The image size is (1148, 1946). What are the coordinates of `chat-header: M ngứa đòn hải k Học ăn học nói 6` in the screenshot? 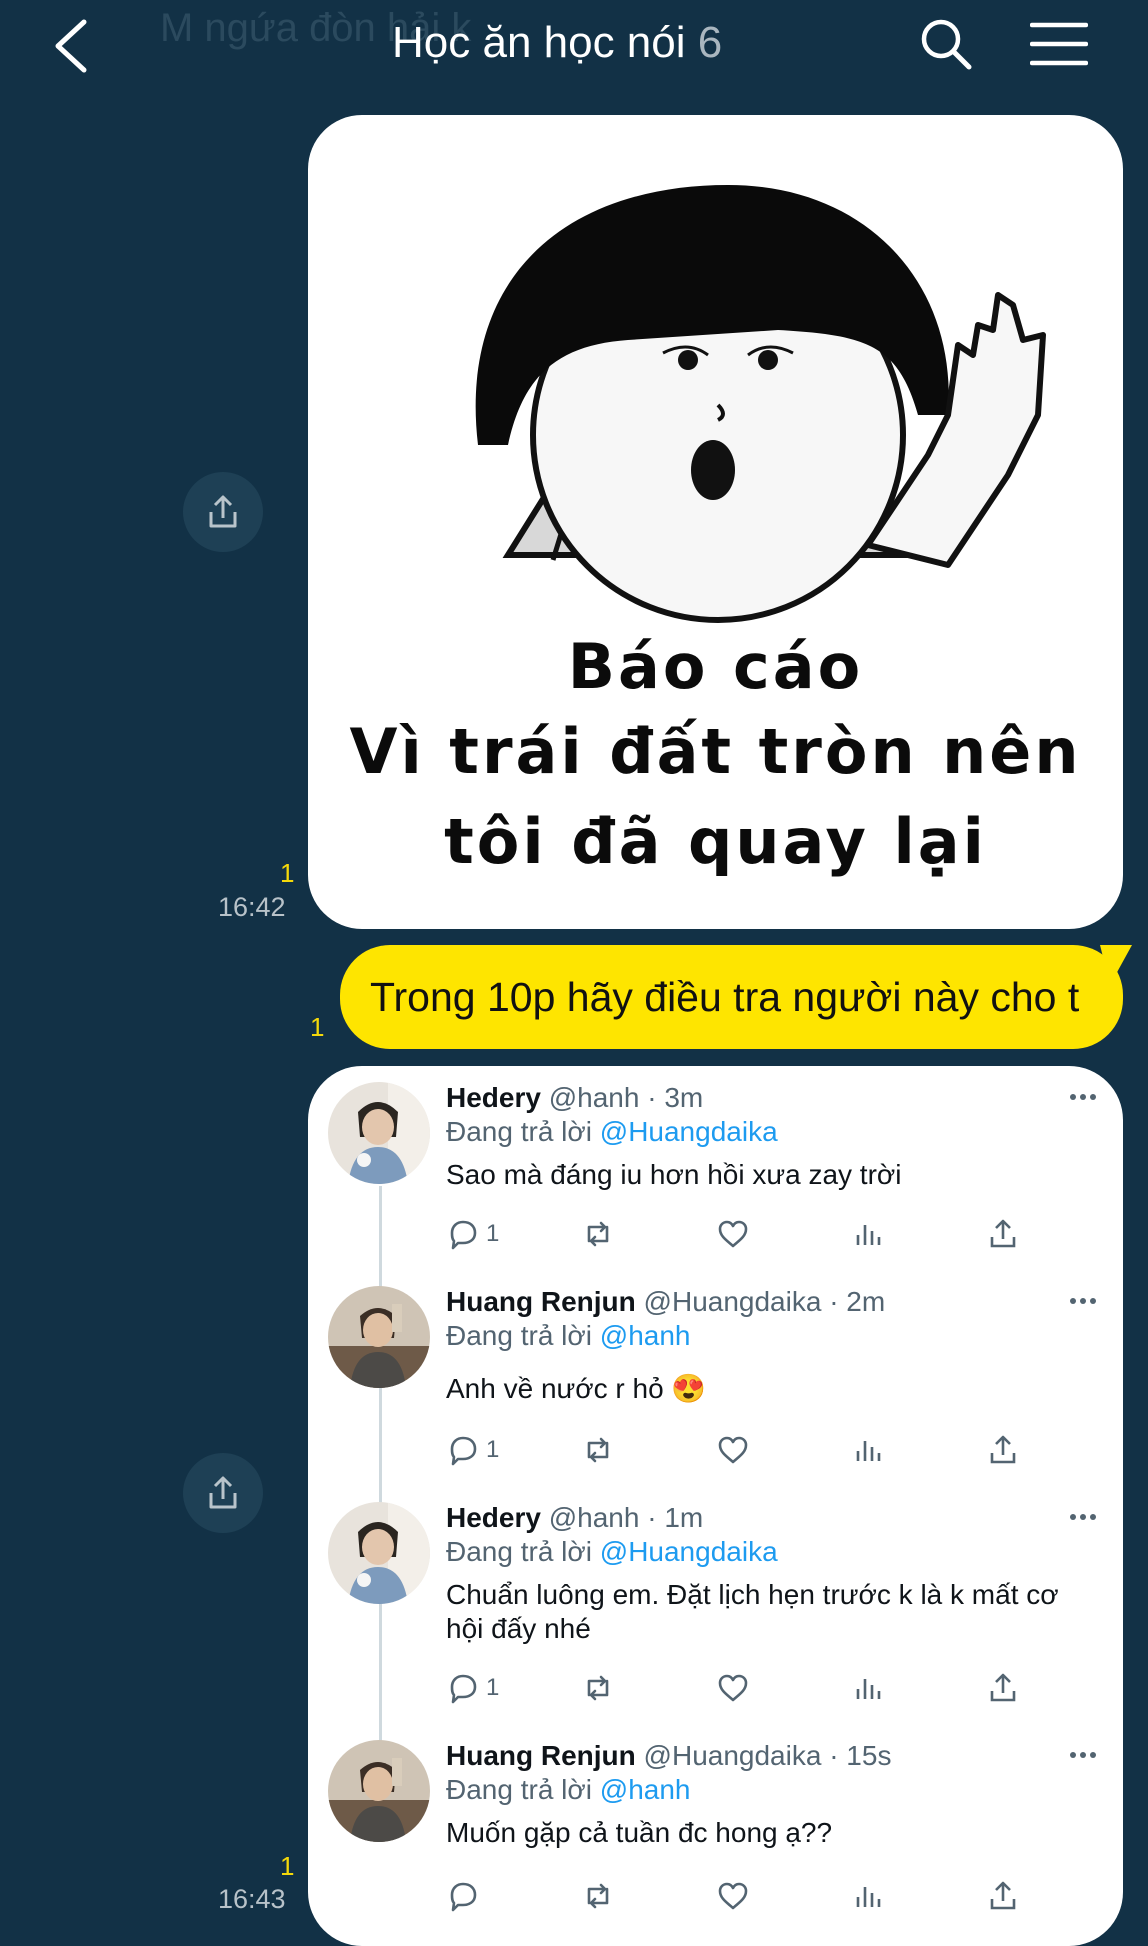 It's located at (574, 46).